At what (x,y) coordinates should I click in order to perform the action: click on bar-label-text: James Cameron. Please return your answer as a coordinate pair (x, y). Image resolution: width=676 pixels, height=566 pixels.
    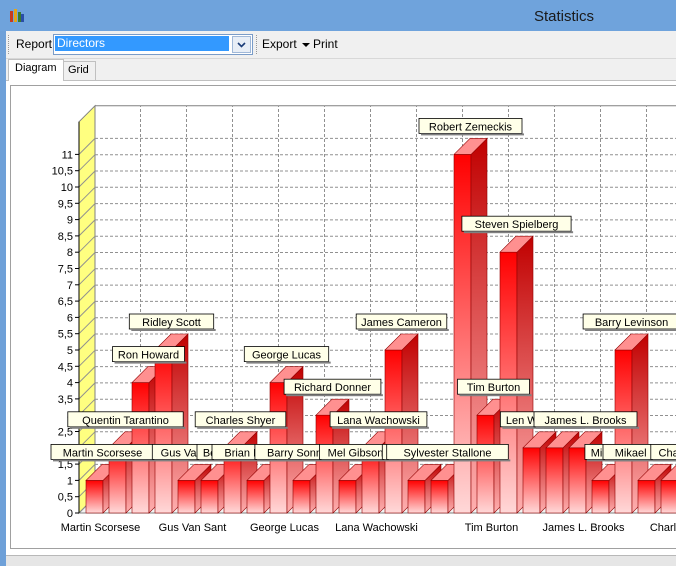
    Looking at the image, I should click on (401, 323).